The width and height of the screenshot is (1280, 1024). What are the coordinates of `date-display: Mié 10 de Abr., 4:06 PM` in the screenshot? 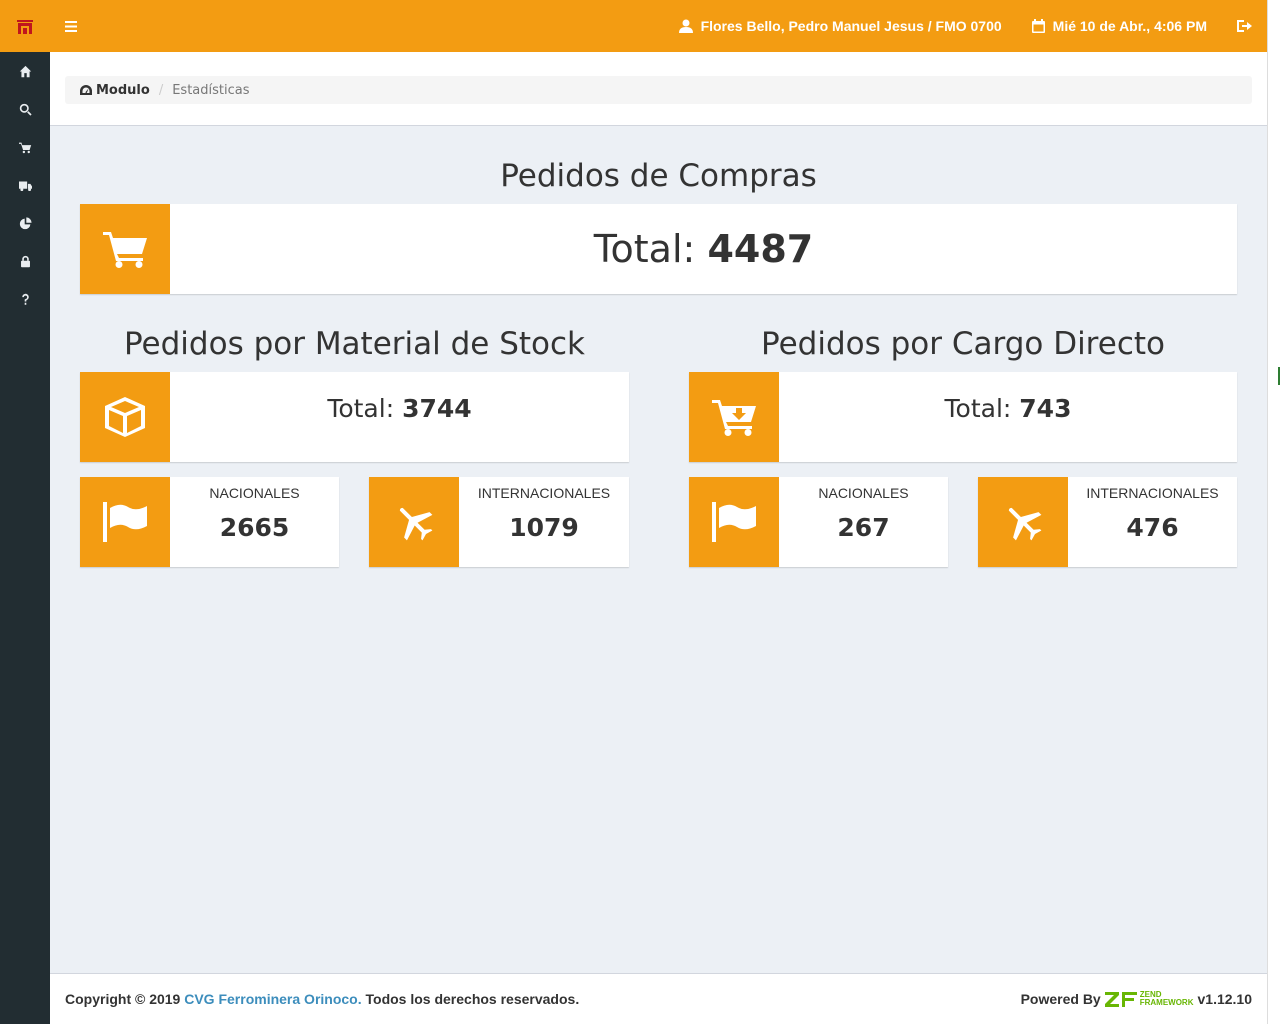 It's located at (1119, 26).